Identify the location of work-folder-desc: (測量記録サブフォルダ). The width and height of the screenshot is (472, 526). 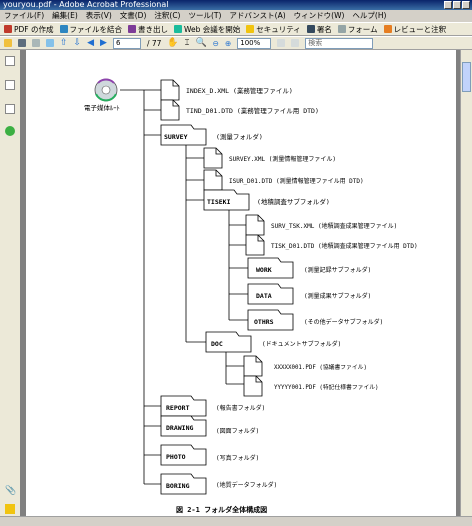
(337, 270).